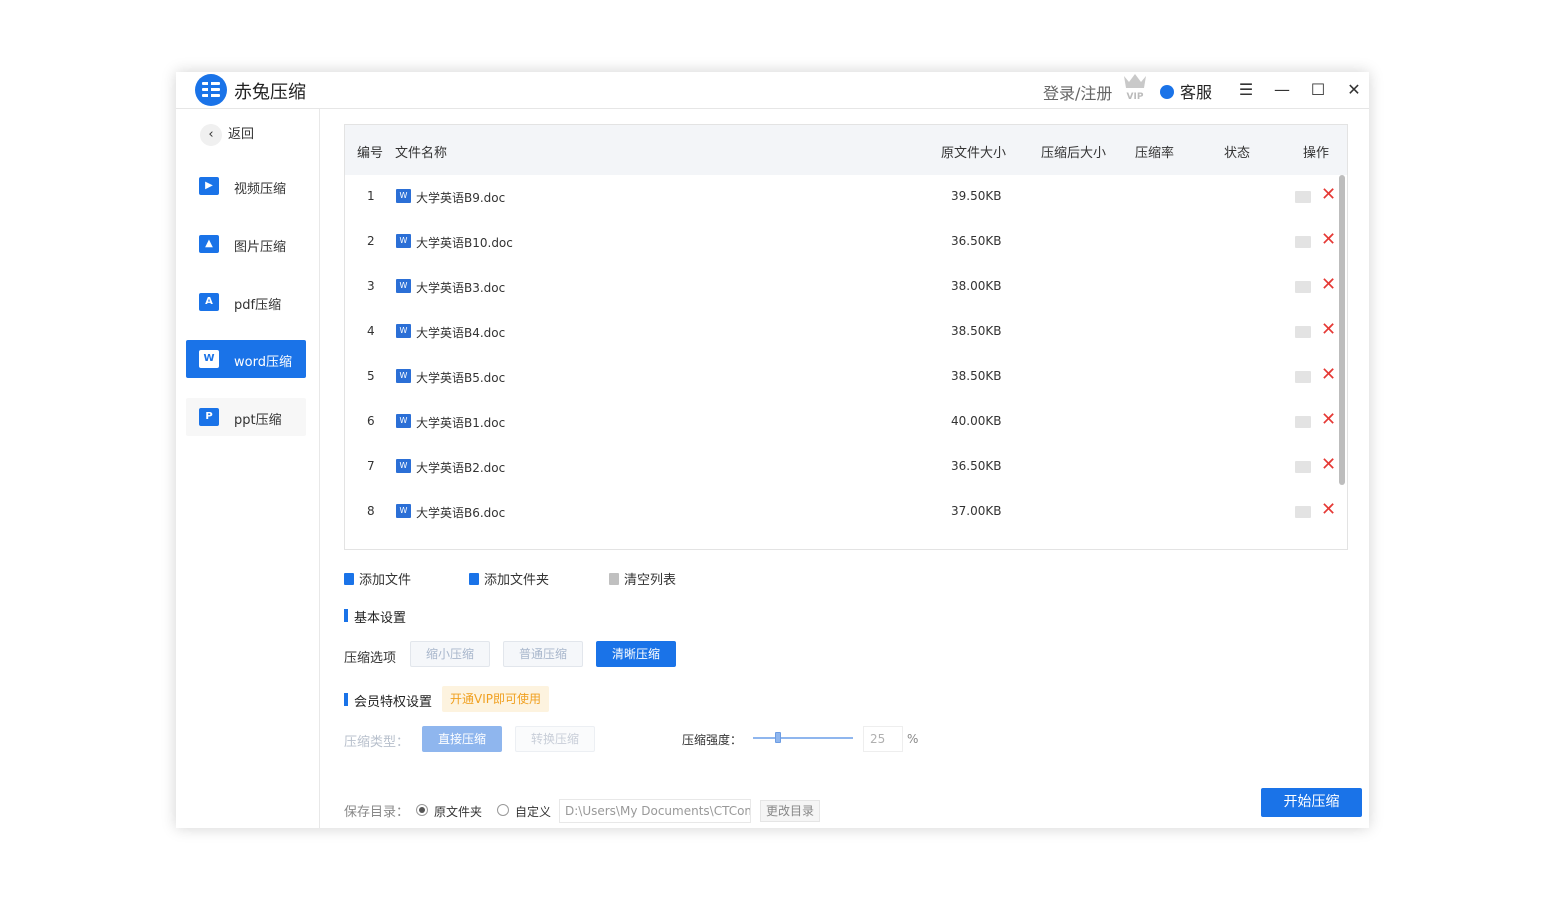 The height and width of the screenshot is (900, 1546). I want to click on radio-original-folder, so click(422, 810).